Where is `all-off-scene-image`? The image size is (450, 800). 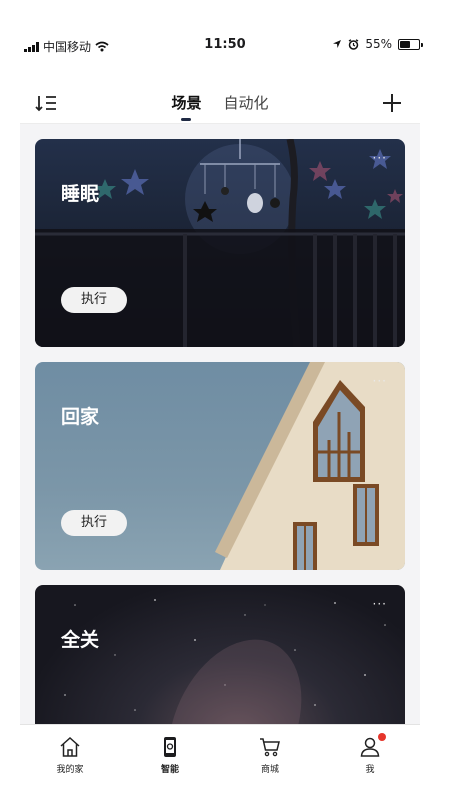
all-off-scene-image is located at coordinates (225, 661).